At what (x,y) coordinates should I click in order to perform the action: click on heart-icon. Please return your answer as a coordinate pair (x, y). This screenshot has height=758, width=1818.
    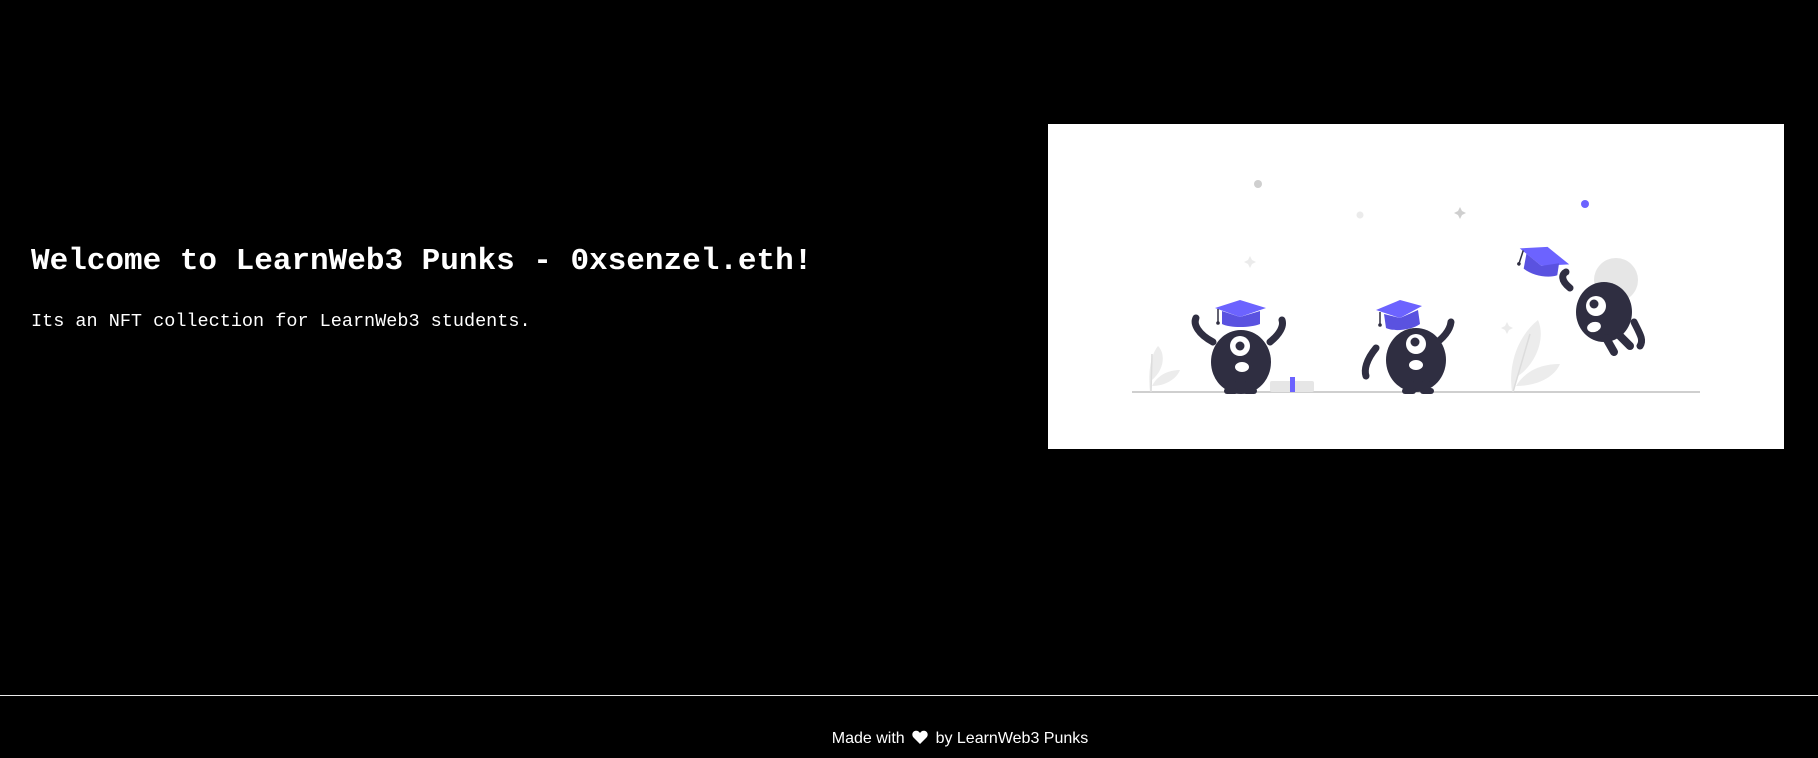
    Looking at the image, I should click on (920, 737).